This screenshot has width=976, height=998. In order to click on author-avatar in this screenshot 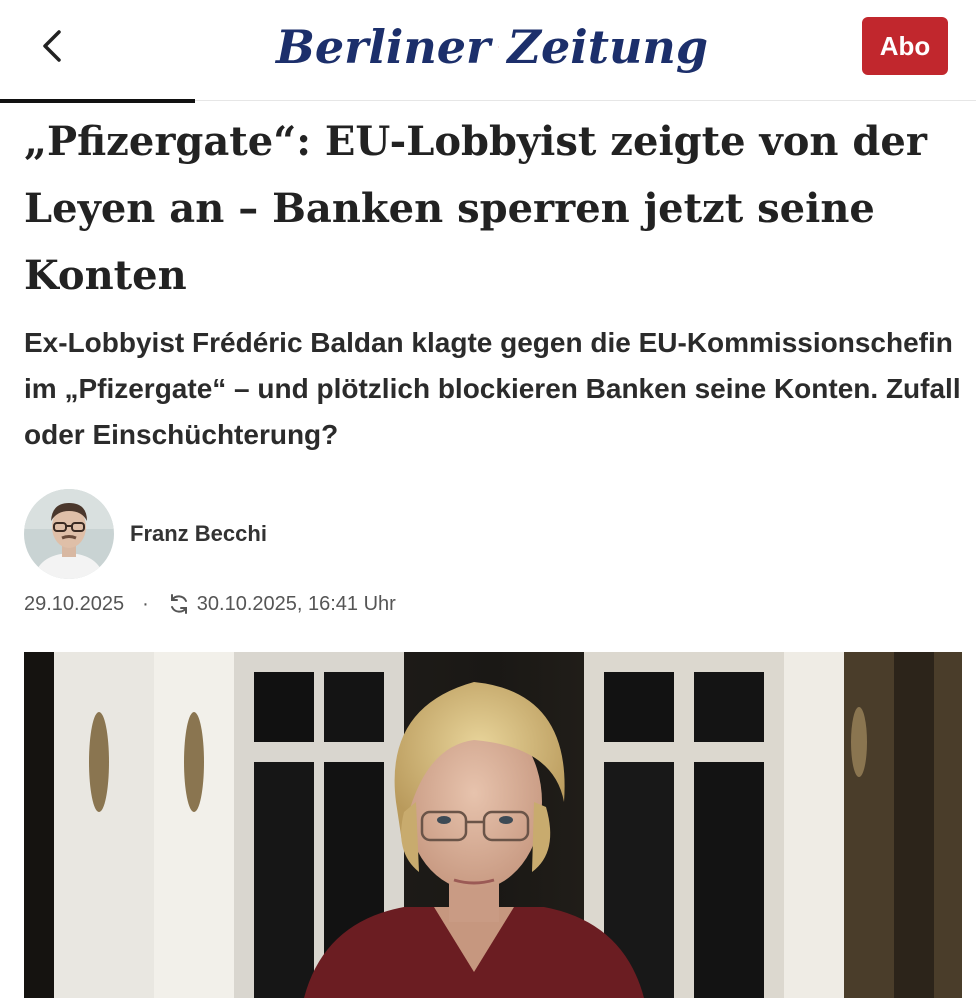, I will do `click(69, 534)`.